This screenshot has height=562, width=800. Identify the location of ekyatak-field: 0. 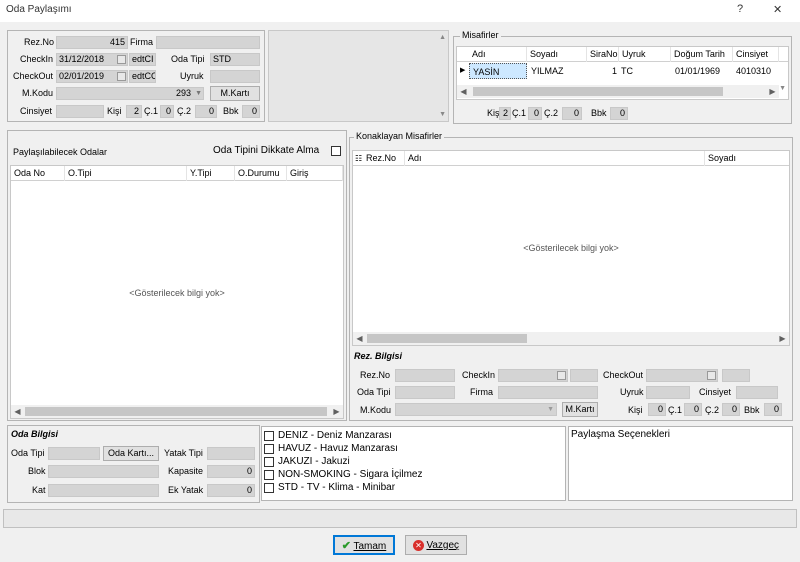
(231, 490).